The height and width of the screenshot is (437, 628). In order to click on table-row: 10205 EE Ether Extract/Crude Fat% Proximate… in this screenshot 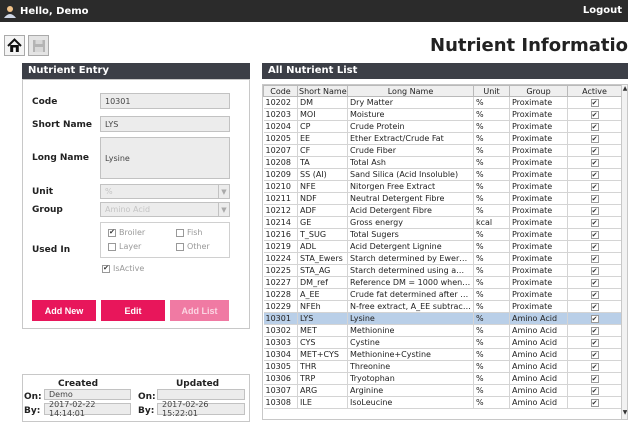, I will do `click(442, 138)`.